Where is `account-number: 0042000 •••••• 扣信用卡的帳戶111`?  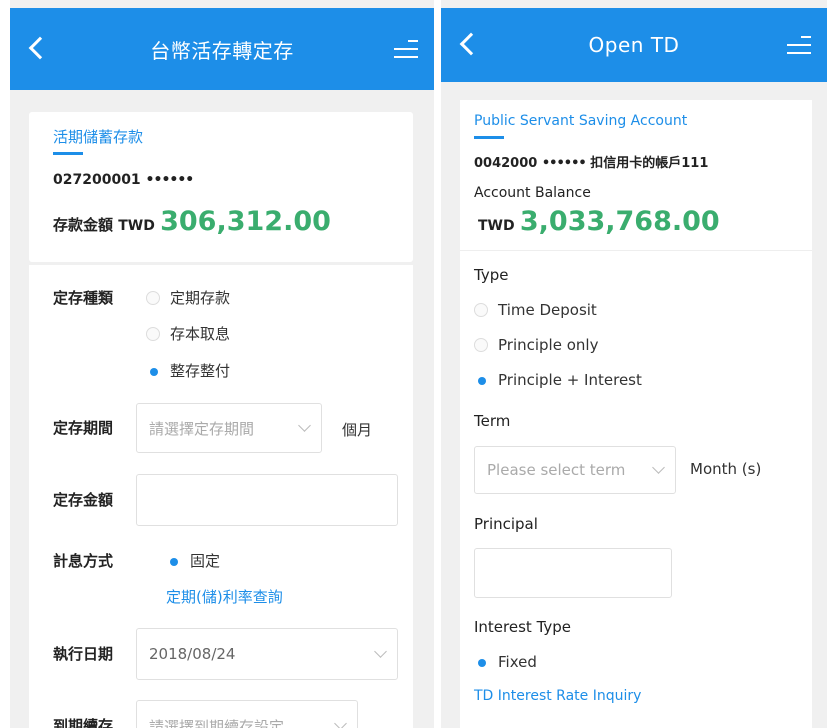 account-number: 0042000 •••••• 扣信用卡的帳戶111 is located at coordinates (591, 161).